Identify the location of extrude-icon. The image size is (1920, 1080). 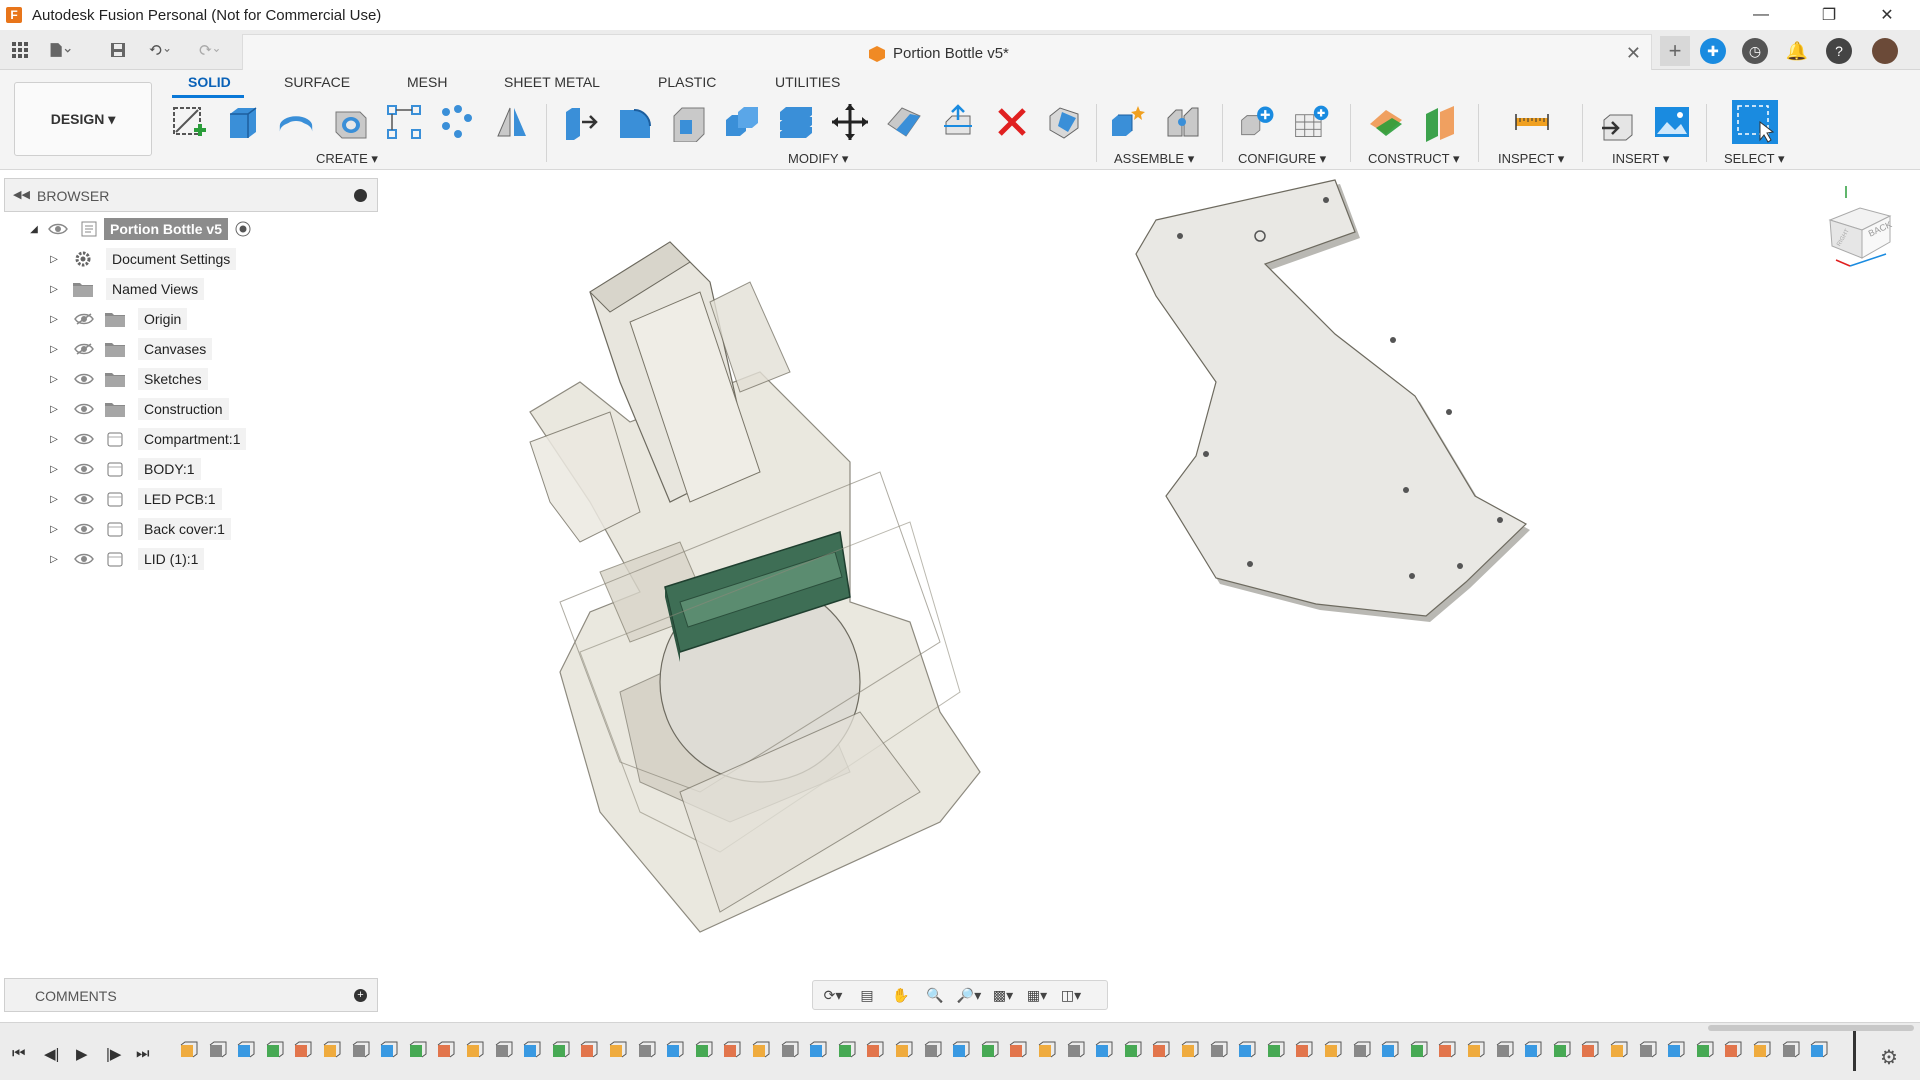
(242, 122).